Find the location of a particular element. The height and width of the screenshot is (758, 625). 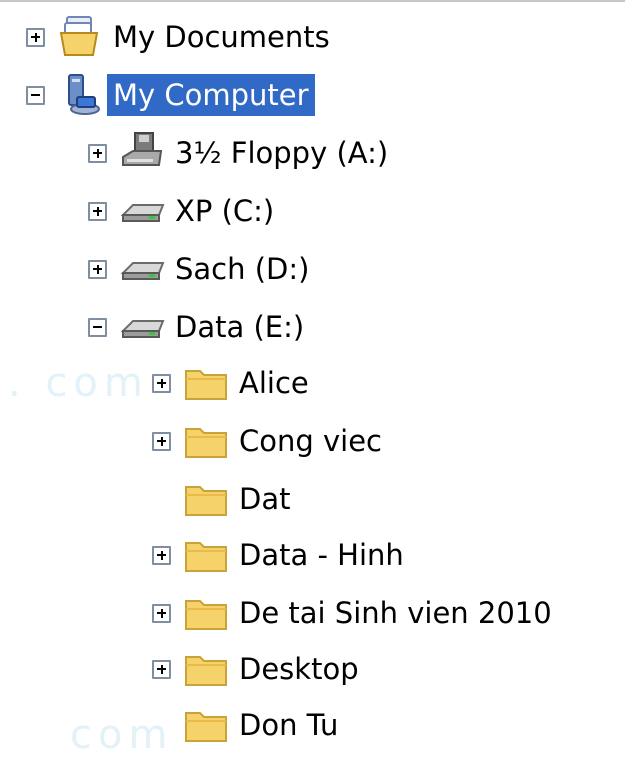

tree-item-floppy: 3½ Floppy (A:) is located at coordinates (241, 153).